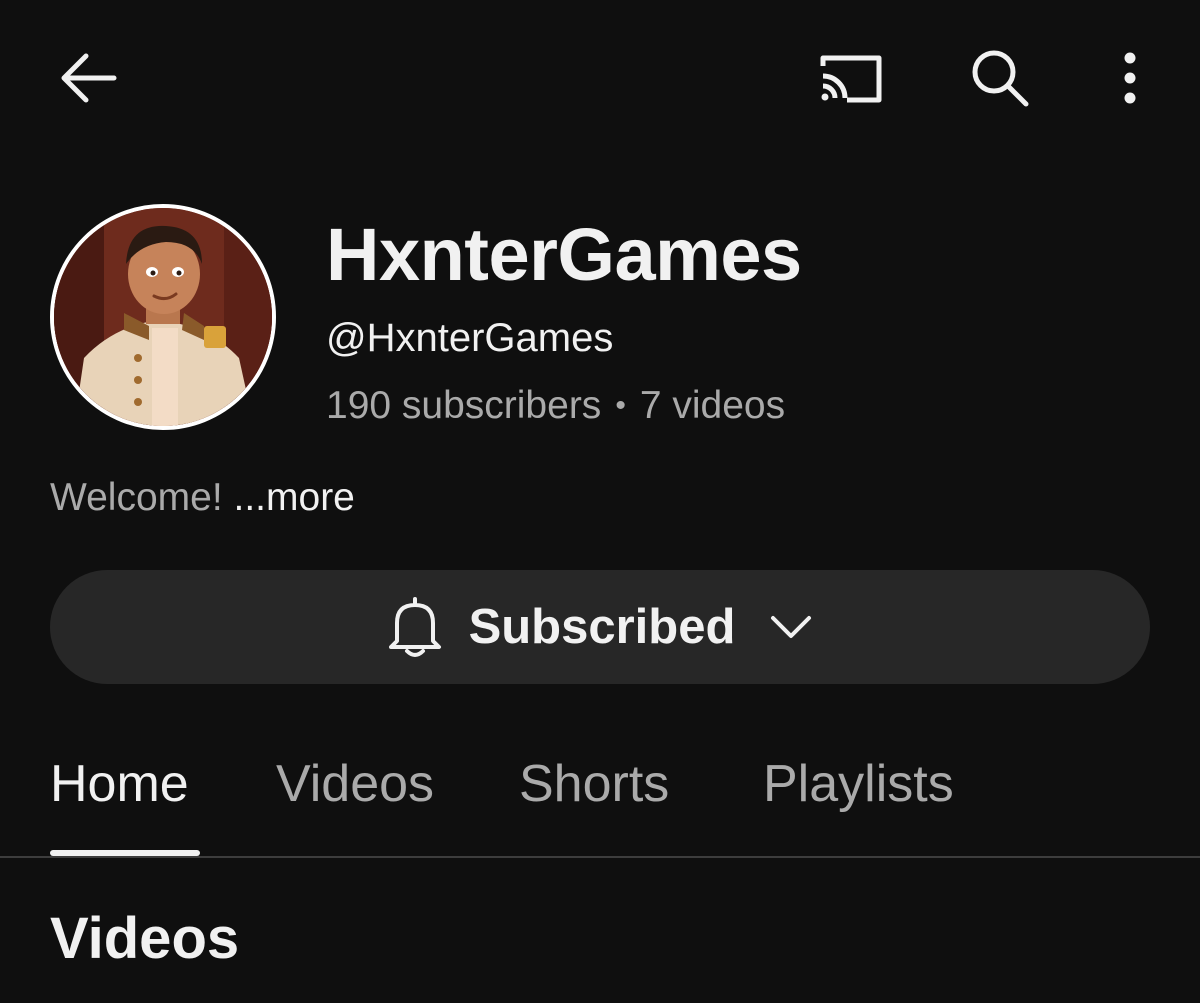  I want to click on more-options-button, so click(1130, 78).